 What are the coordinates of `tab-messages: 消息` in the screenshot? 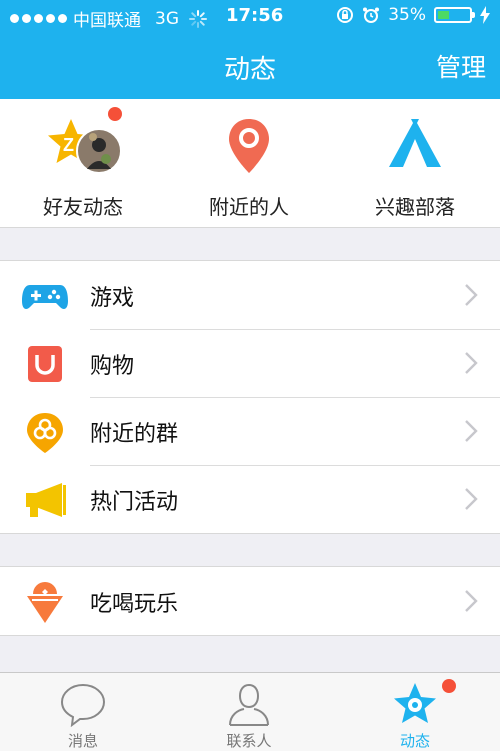 It's located at (83, 712).